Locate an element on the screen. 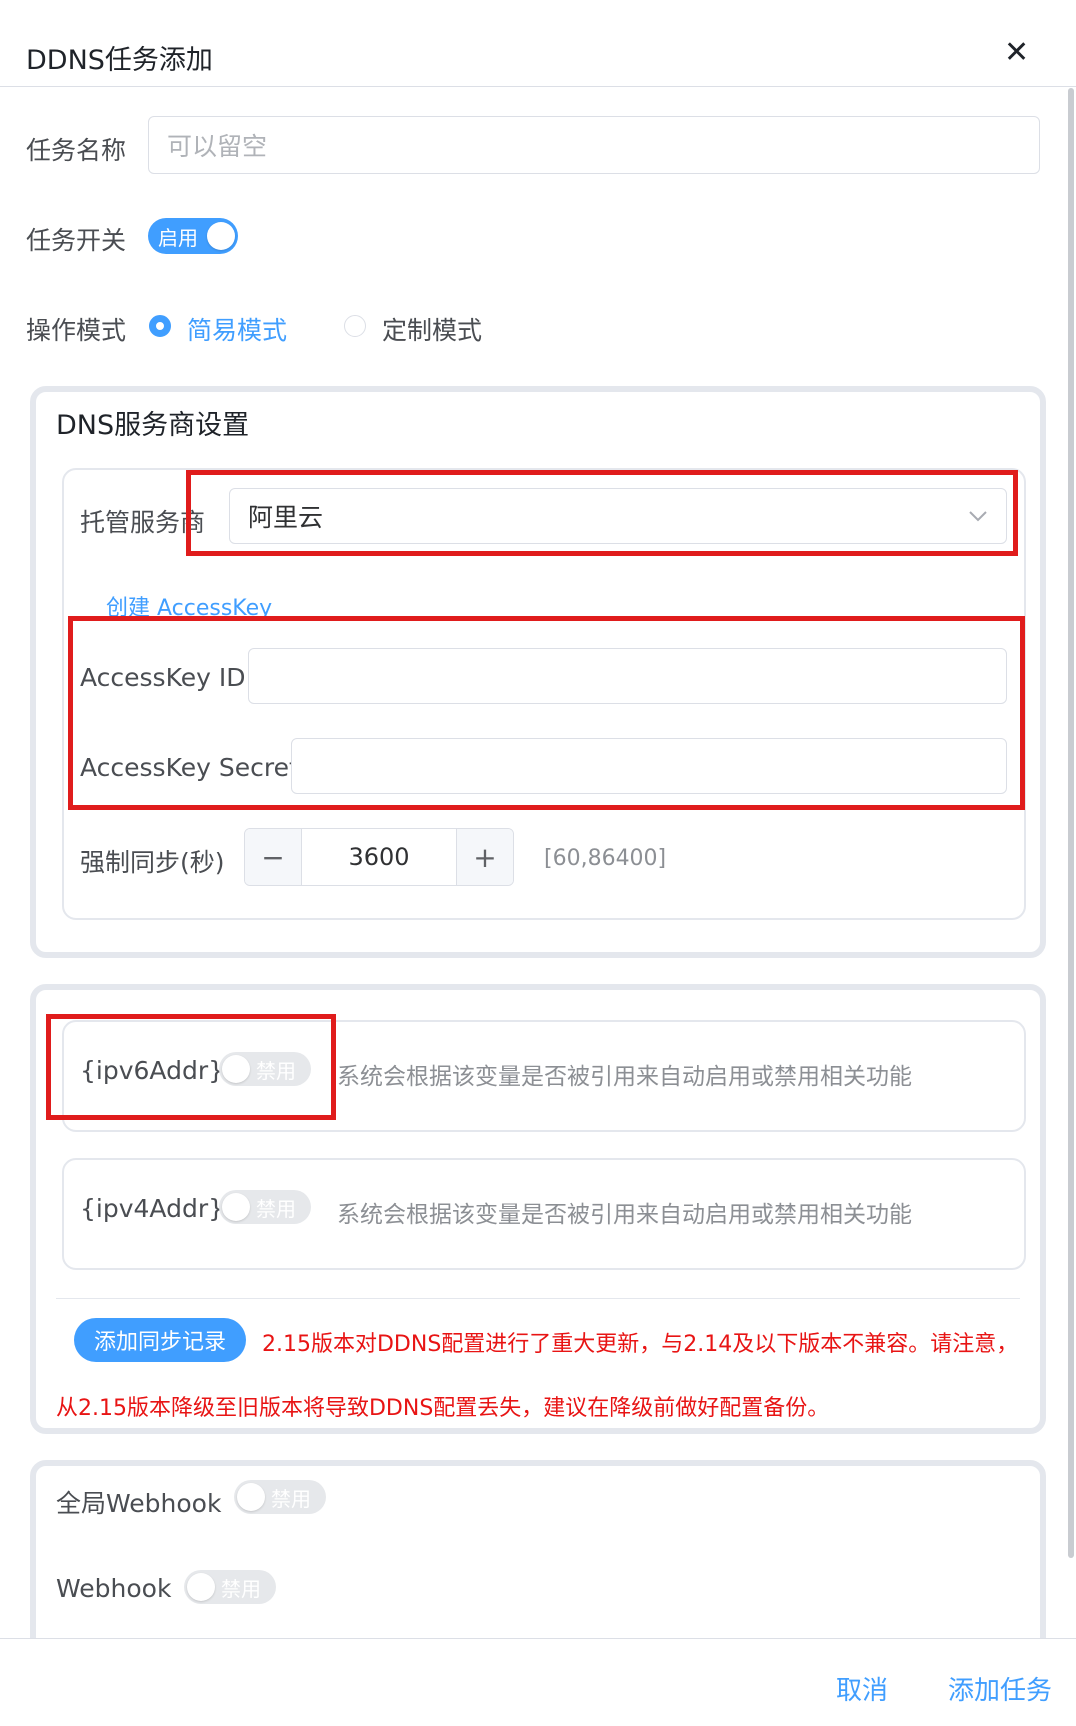 The width and height of the screenshot is (1076, 1726). accesskey-secret-label: AccessKey Secret is located at coordinates (189, 767).